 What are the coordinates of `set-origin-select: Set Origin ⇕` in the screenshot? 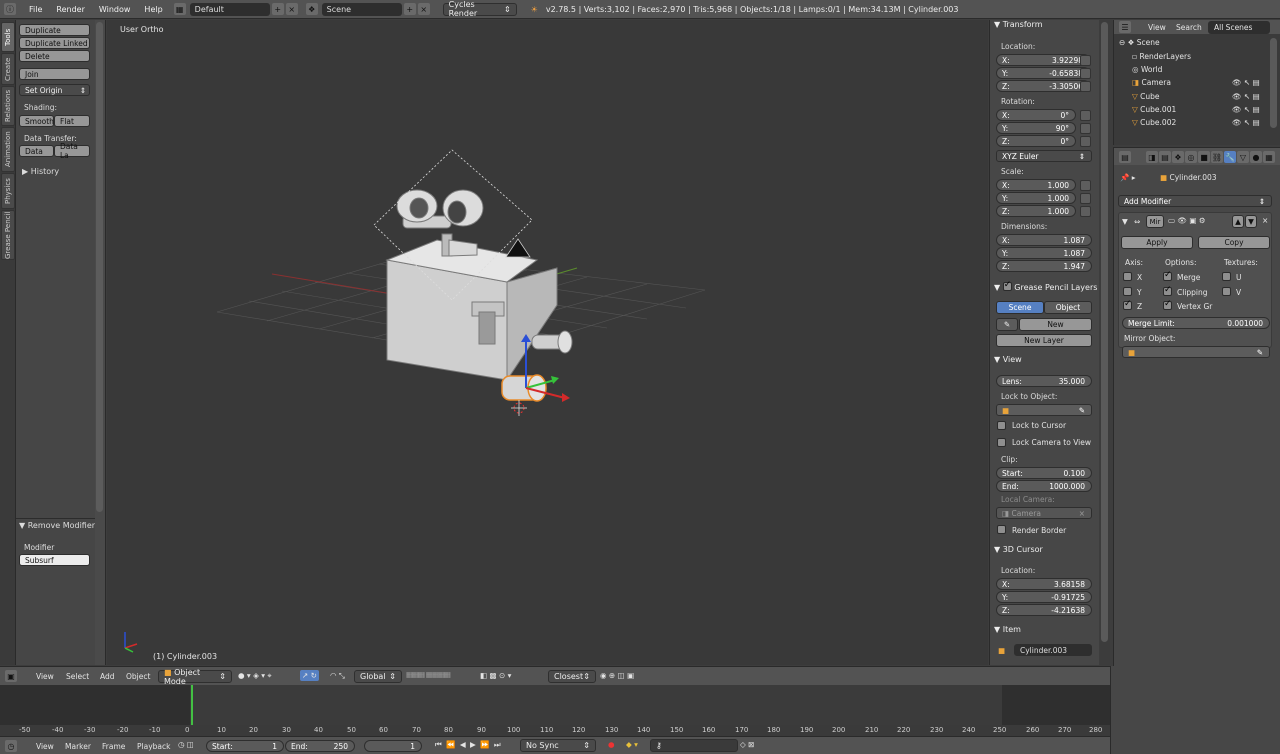 It's located at (54, 90).